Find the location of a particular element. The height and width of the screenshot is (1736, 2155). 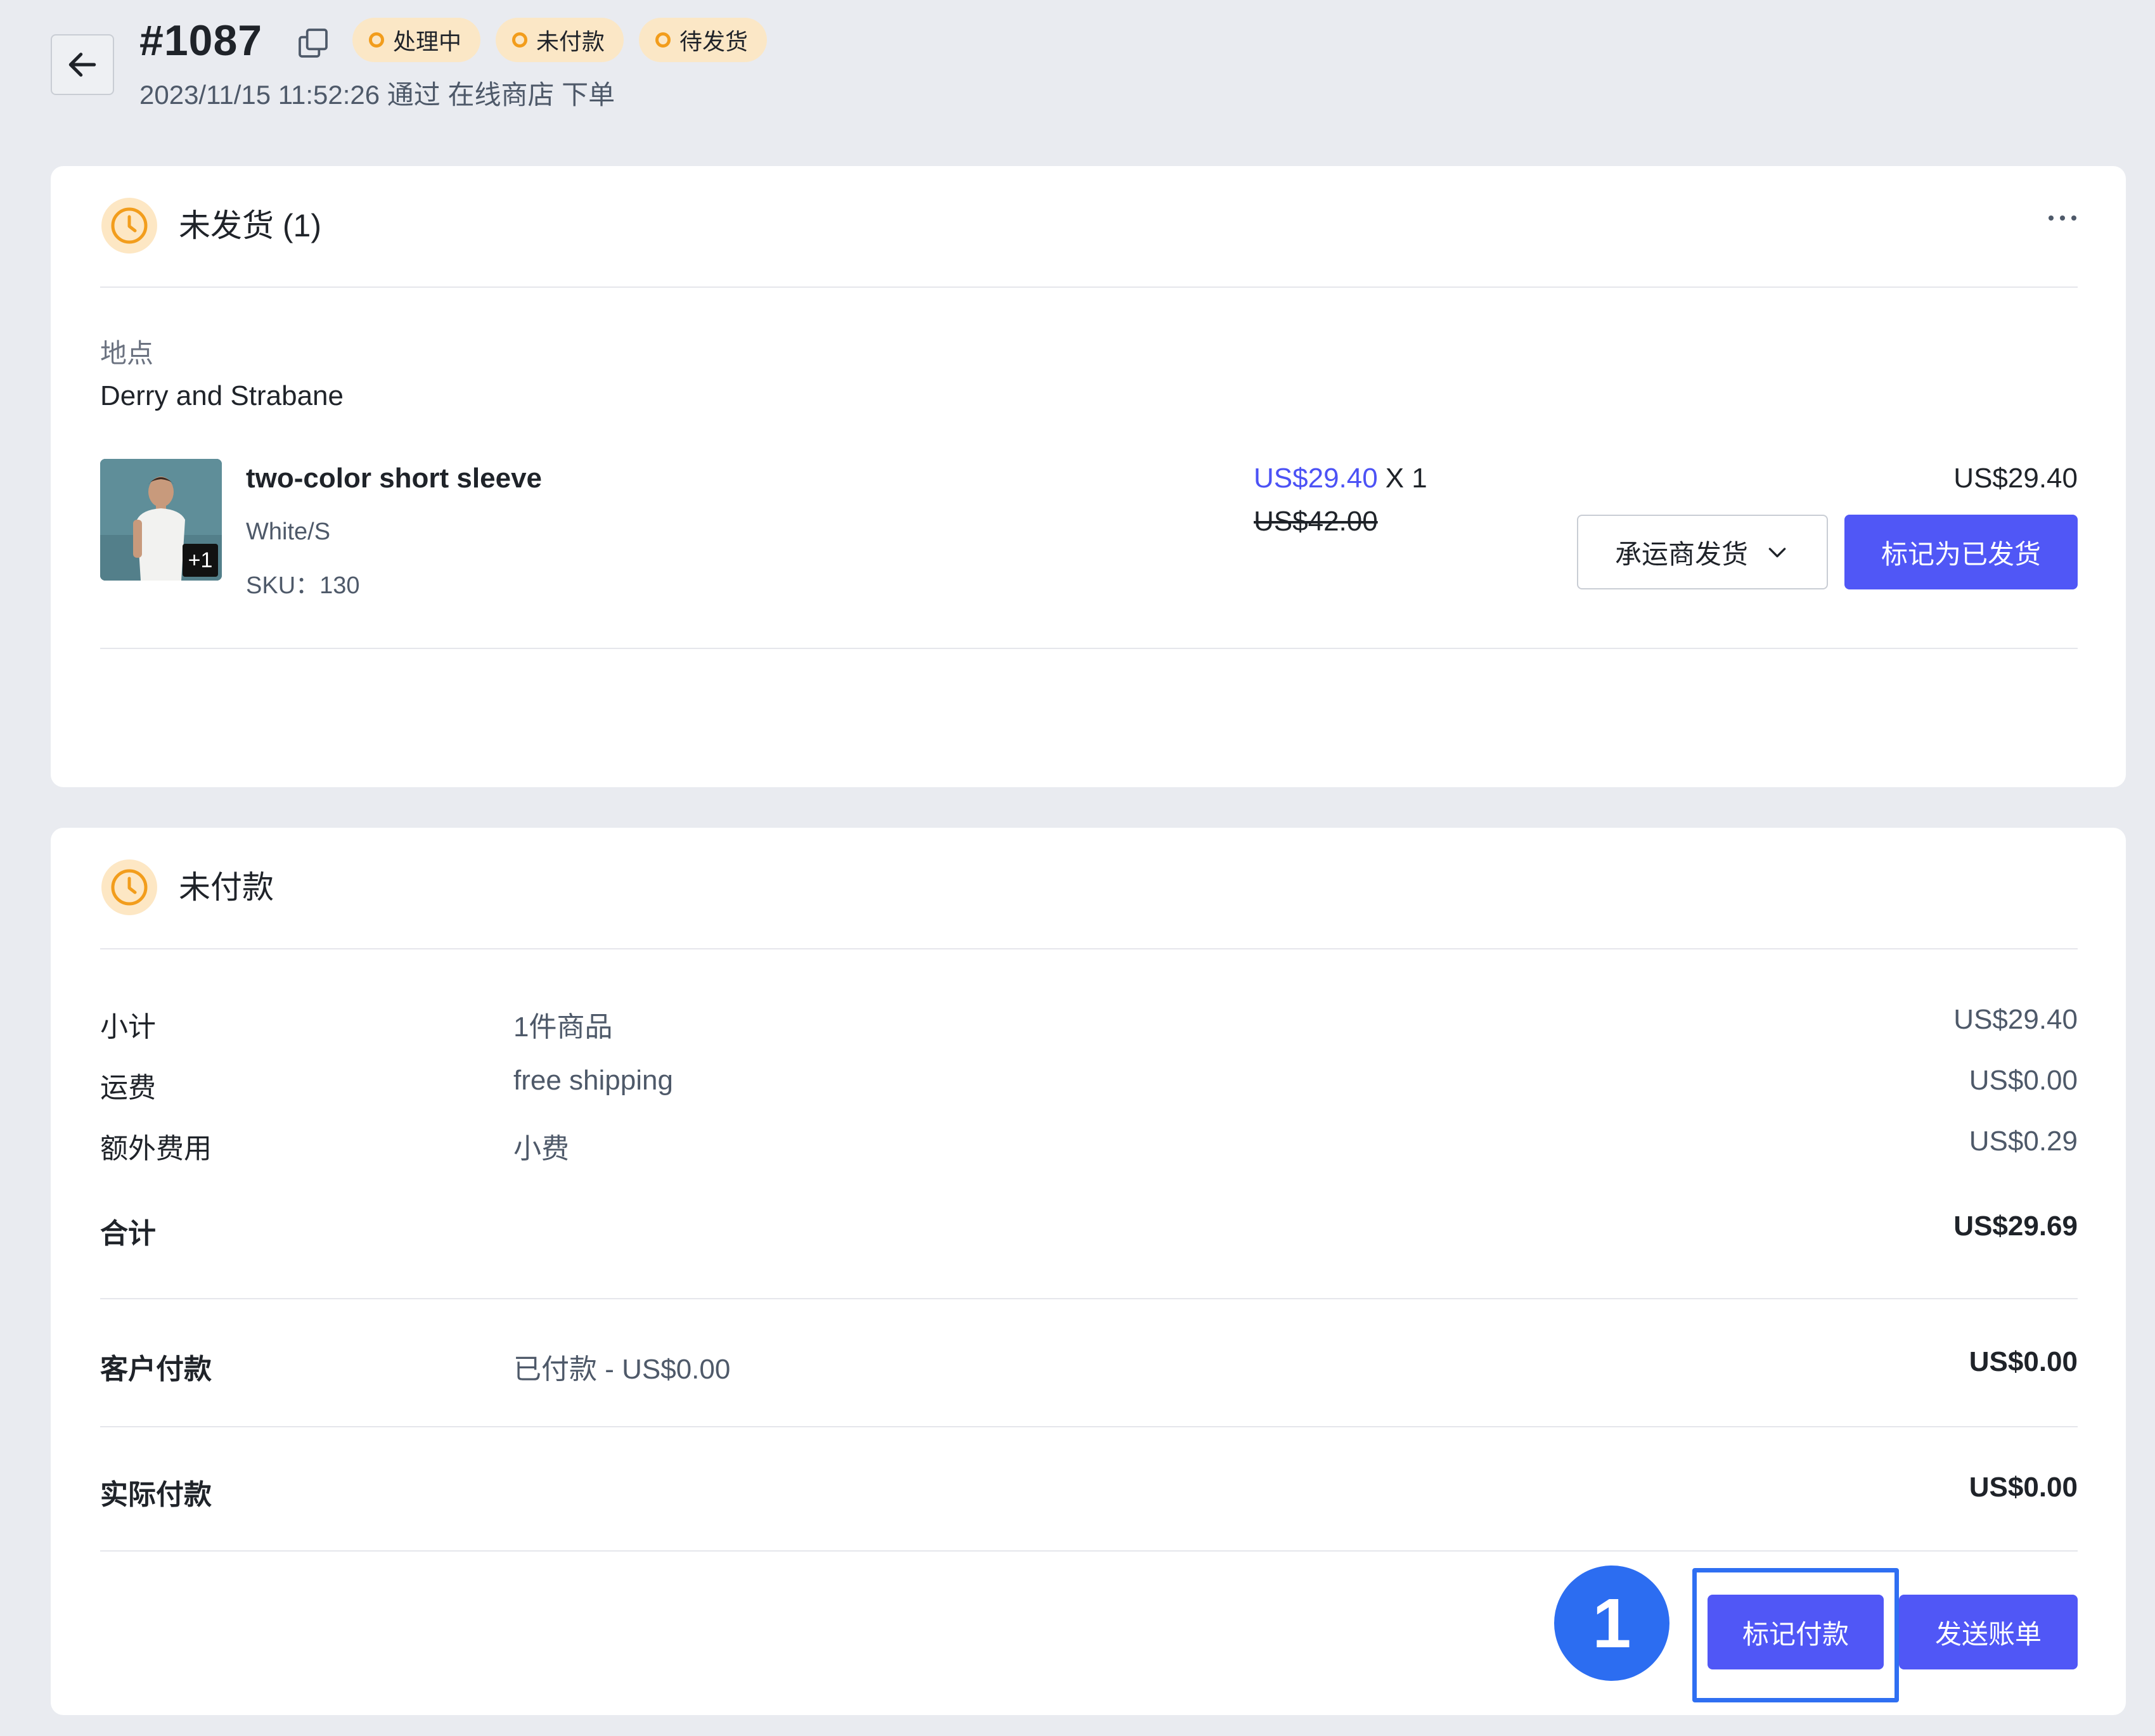

customer-payment-row: 客户付款 已付款 - US$0.00 US$0.00 is located at coordinates (1089, 1365).